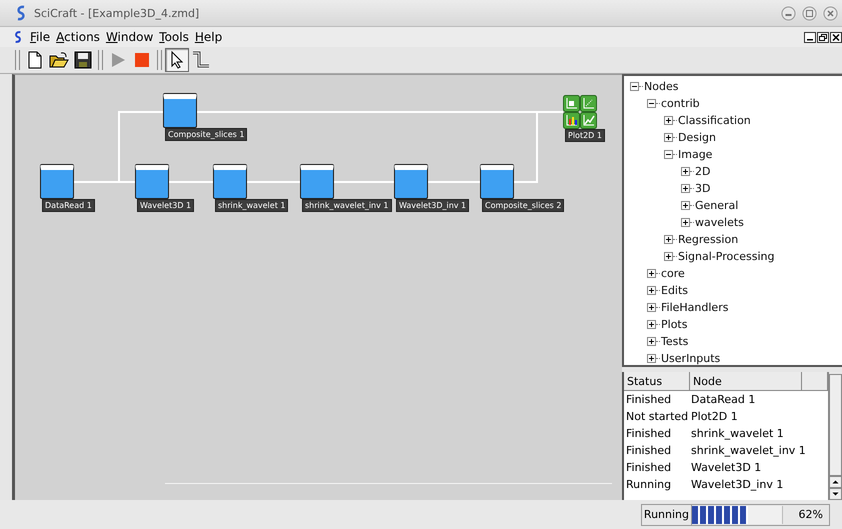  Describe the element at coordinates (648, 484) in the screenshot. I see `table-cell-text: Running` at that location.